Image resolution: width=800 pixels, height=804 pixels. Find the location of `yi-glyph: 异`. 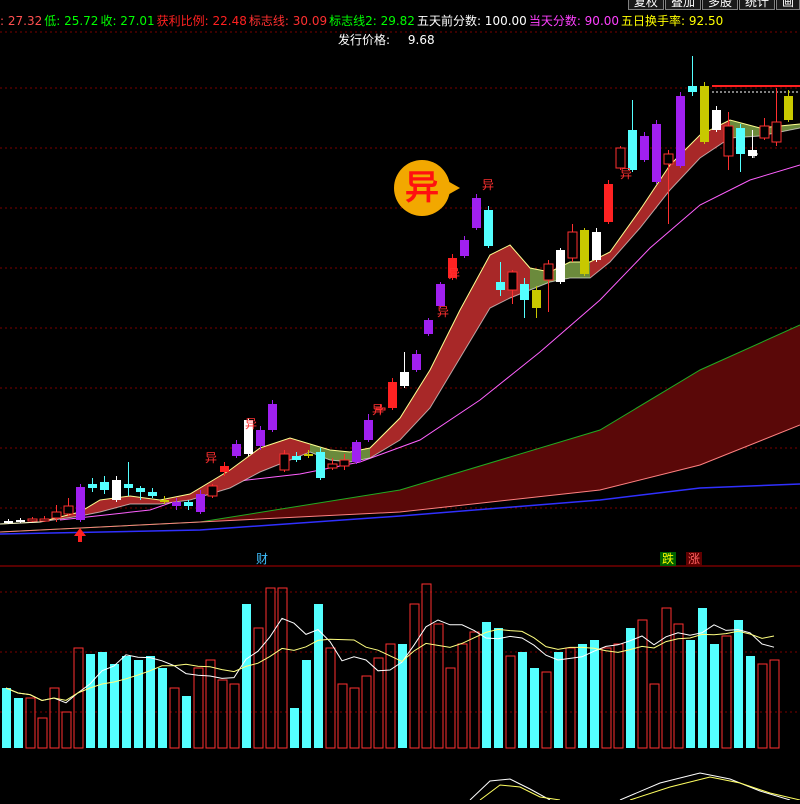

yi-glyph: 异 is located at coordinates (422, 188).